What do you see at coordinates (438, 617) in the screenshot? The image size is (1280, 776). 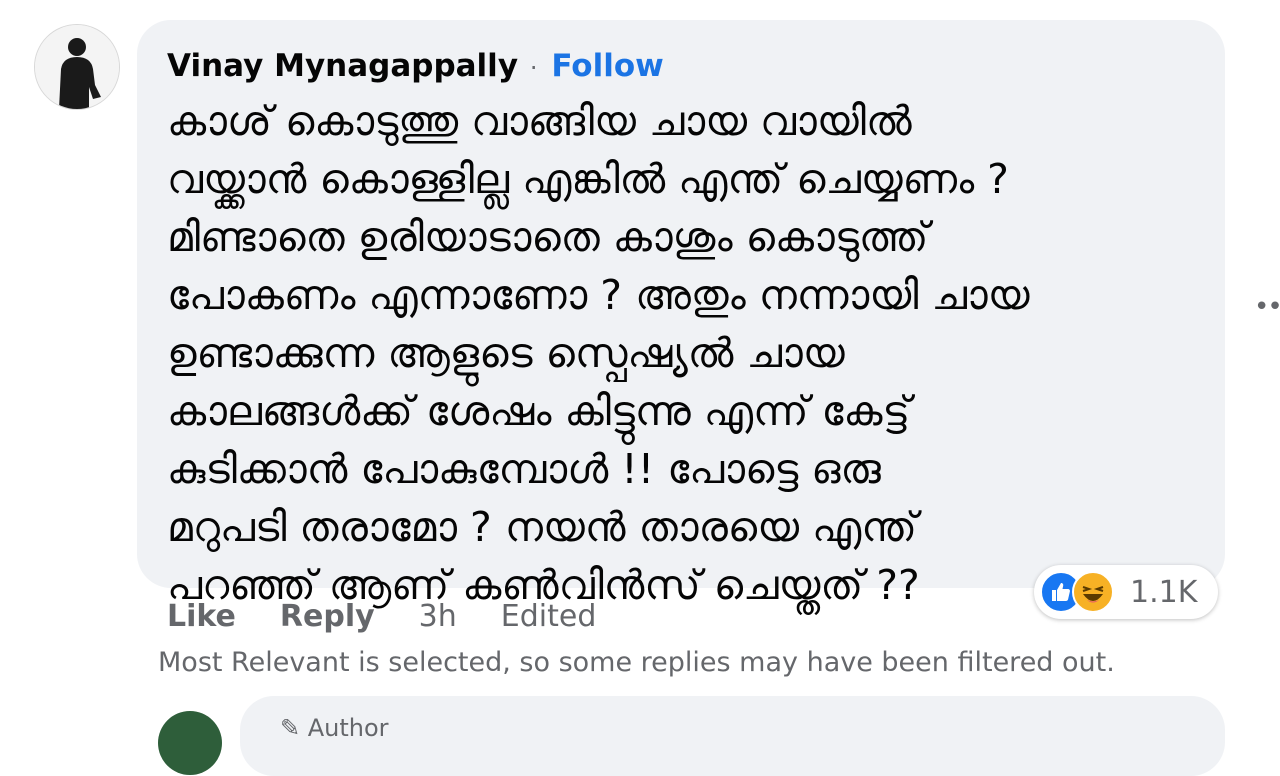 I see `comment-timestamp: 3h` at bounding box center [438, 617].